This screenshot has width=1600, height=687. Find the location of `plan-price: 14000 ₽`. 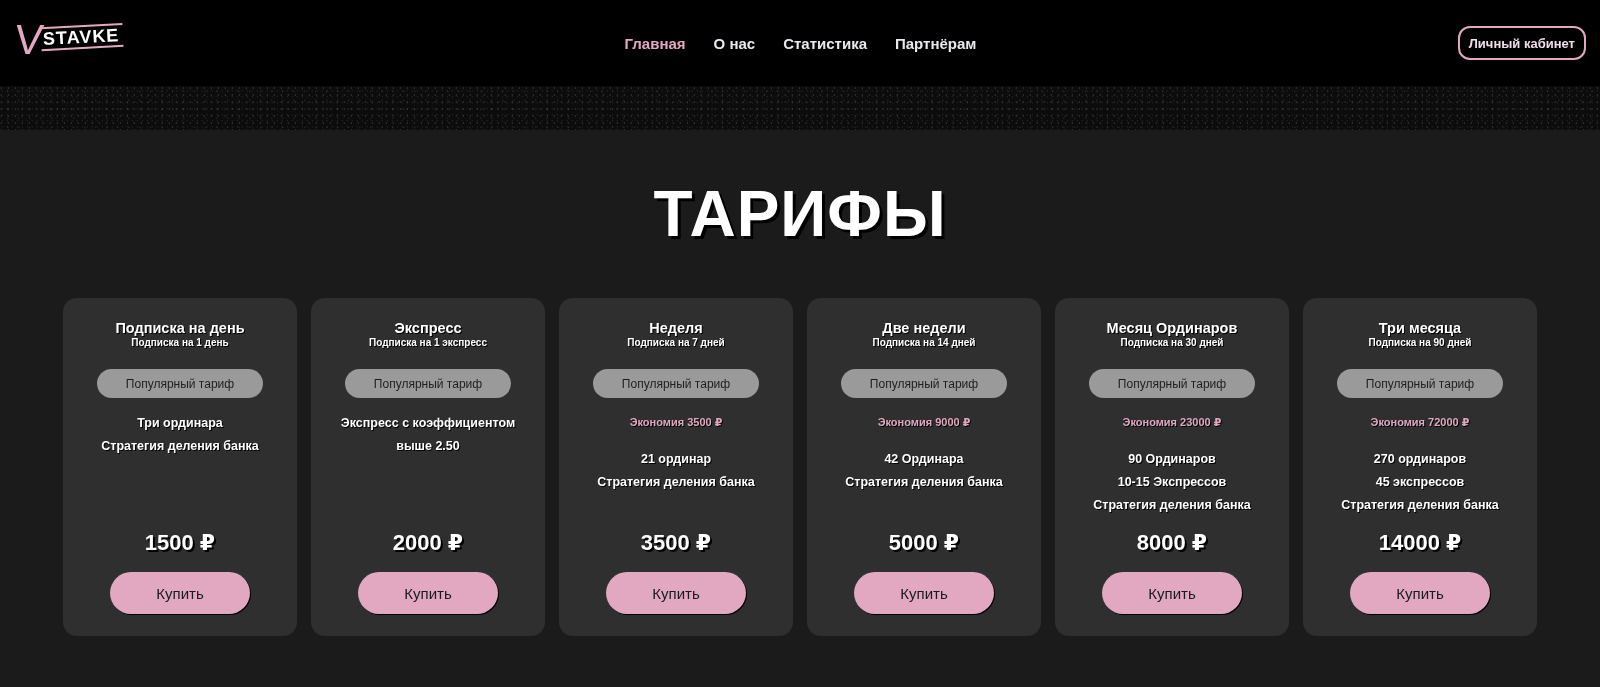

plan-price: 14000 ₽ is located at coordinates (1420, 543).